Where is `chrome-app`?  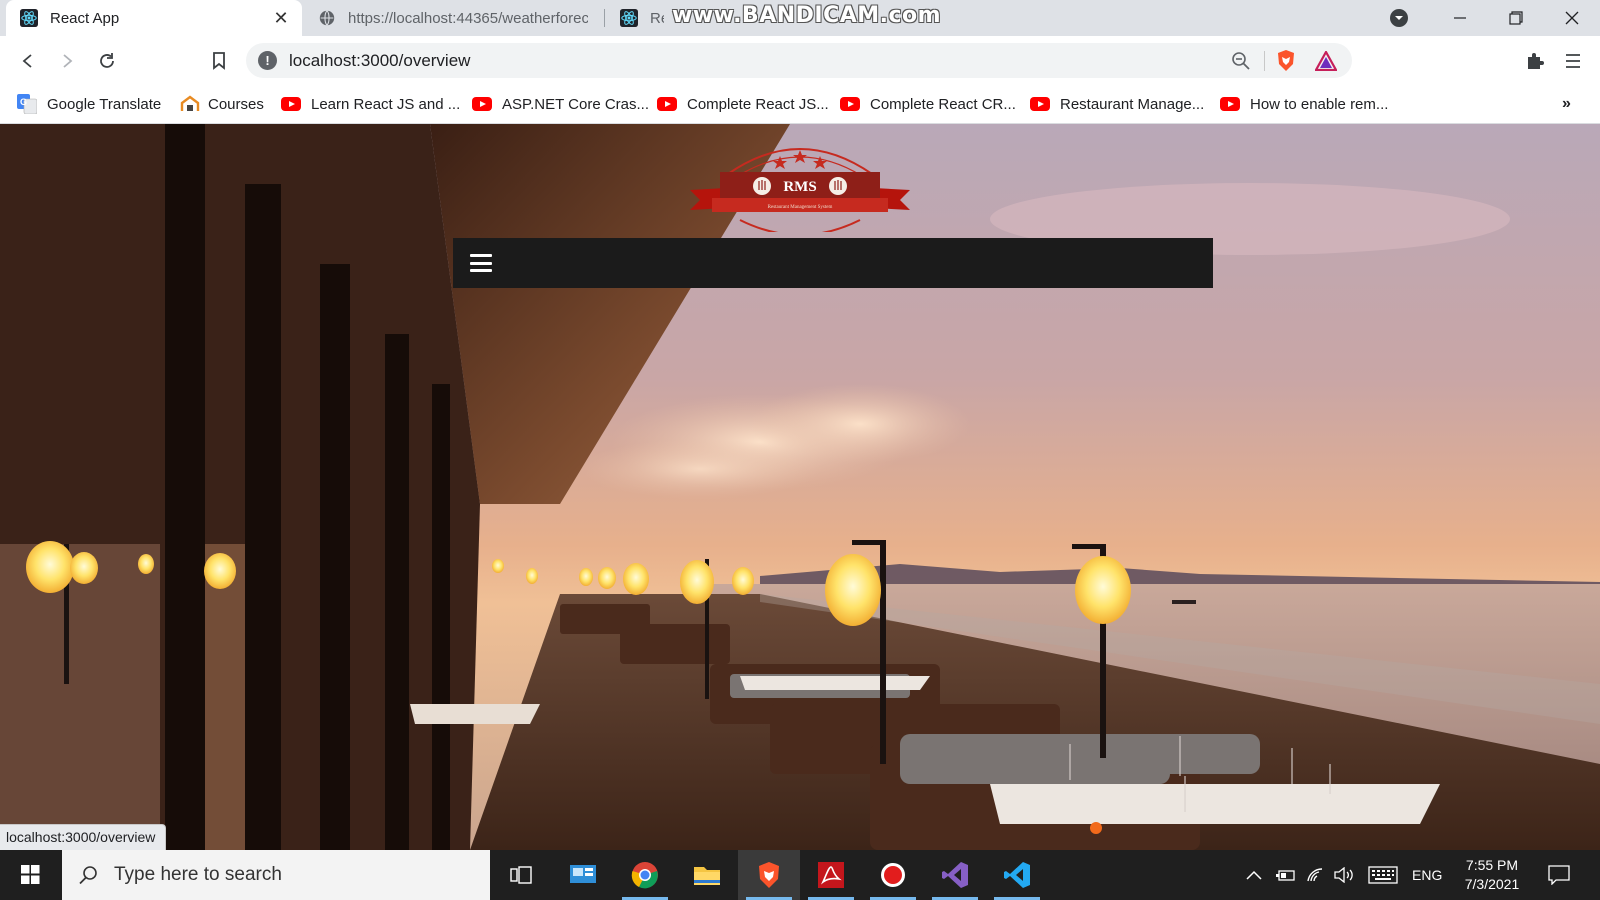 chrome-app is located at coordinates (645, 875).